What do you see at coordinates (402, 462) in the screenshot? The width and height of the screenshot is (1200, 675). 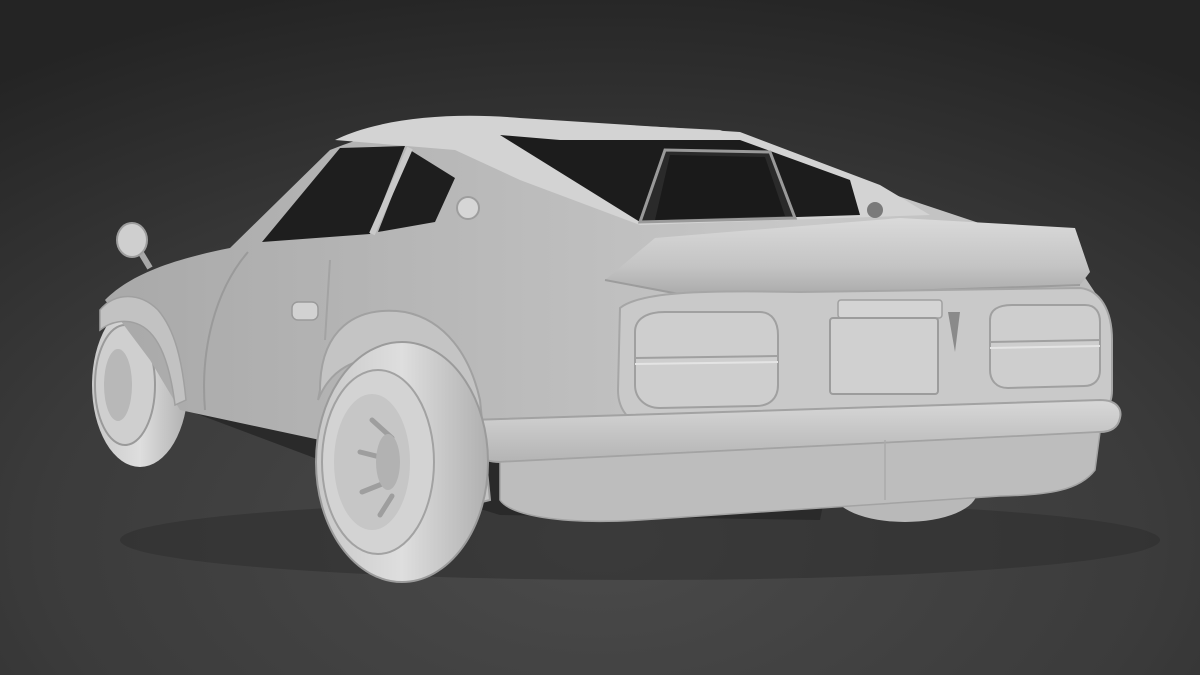 I see `rear-left-wheel` at bounding box center [402, 462].